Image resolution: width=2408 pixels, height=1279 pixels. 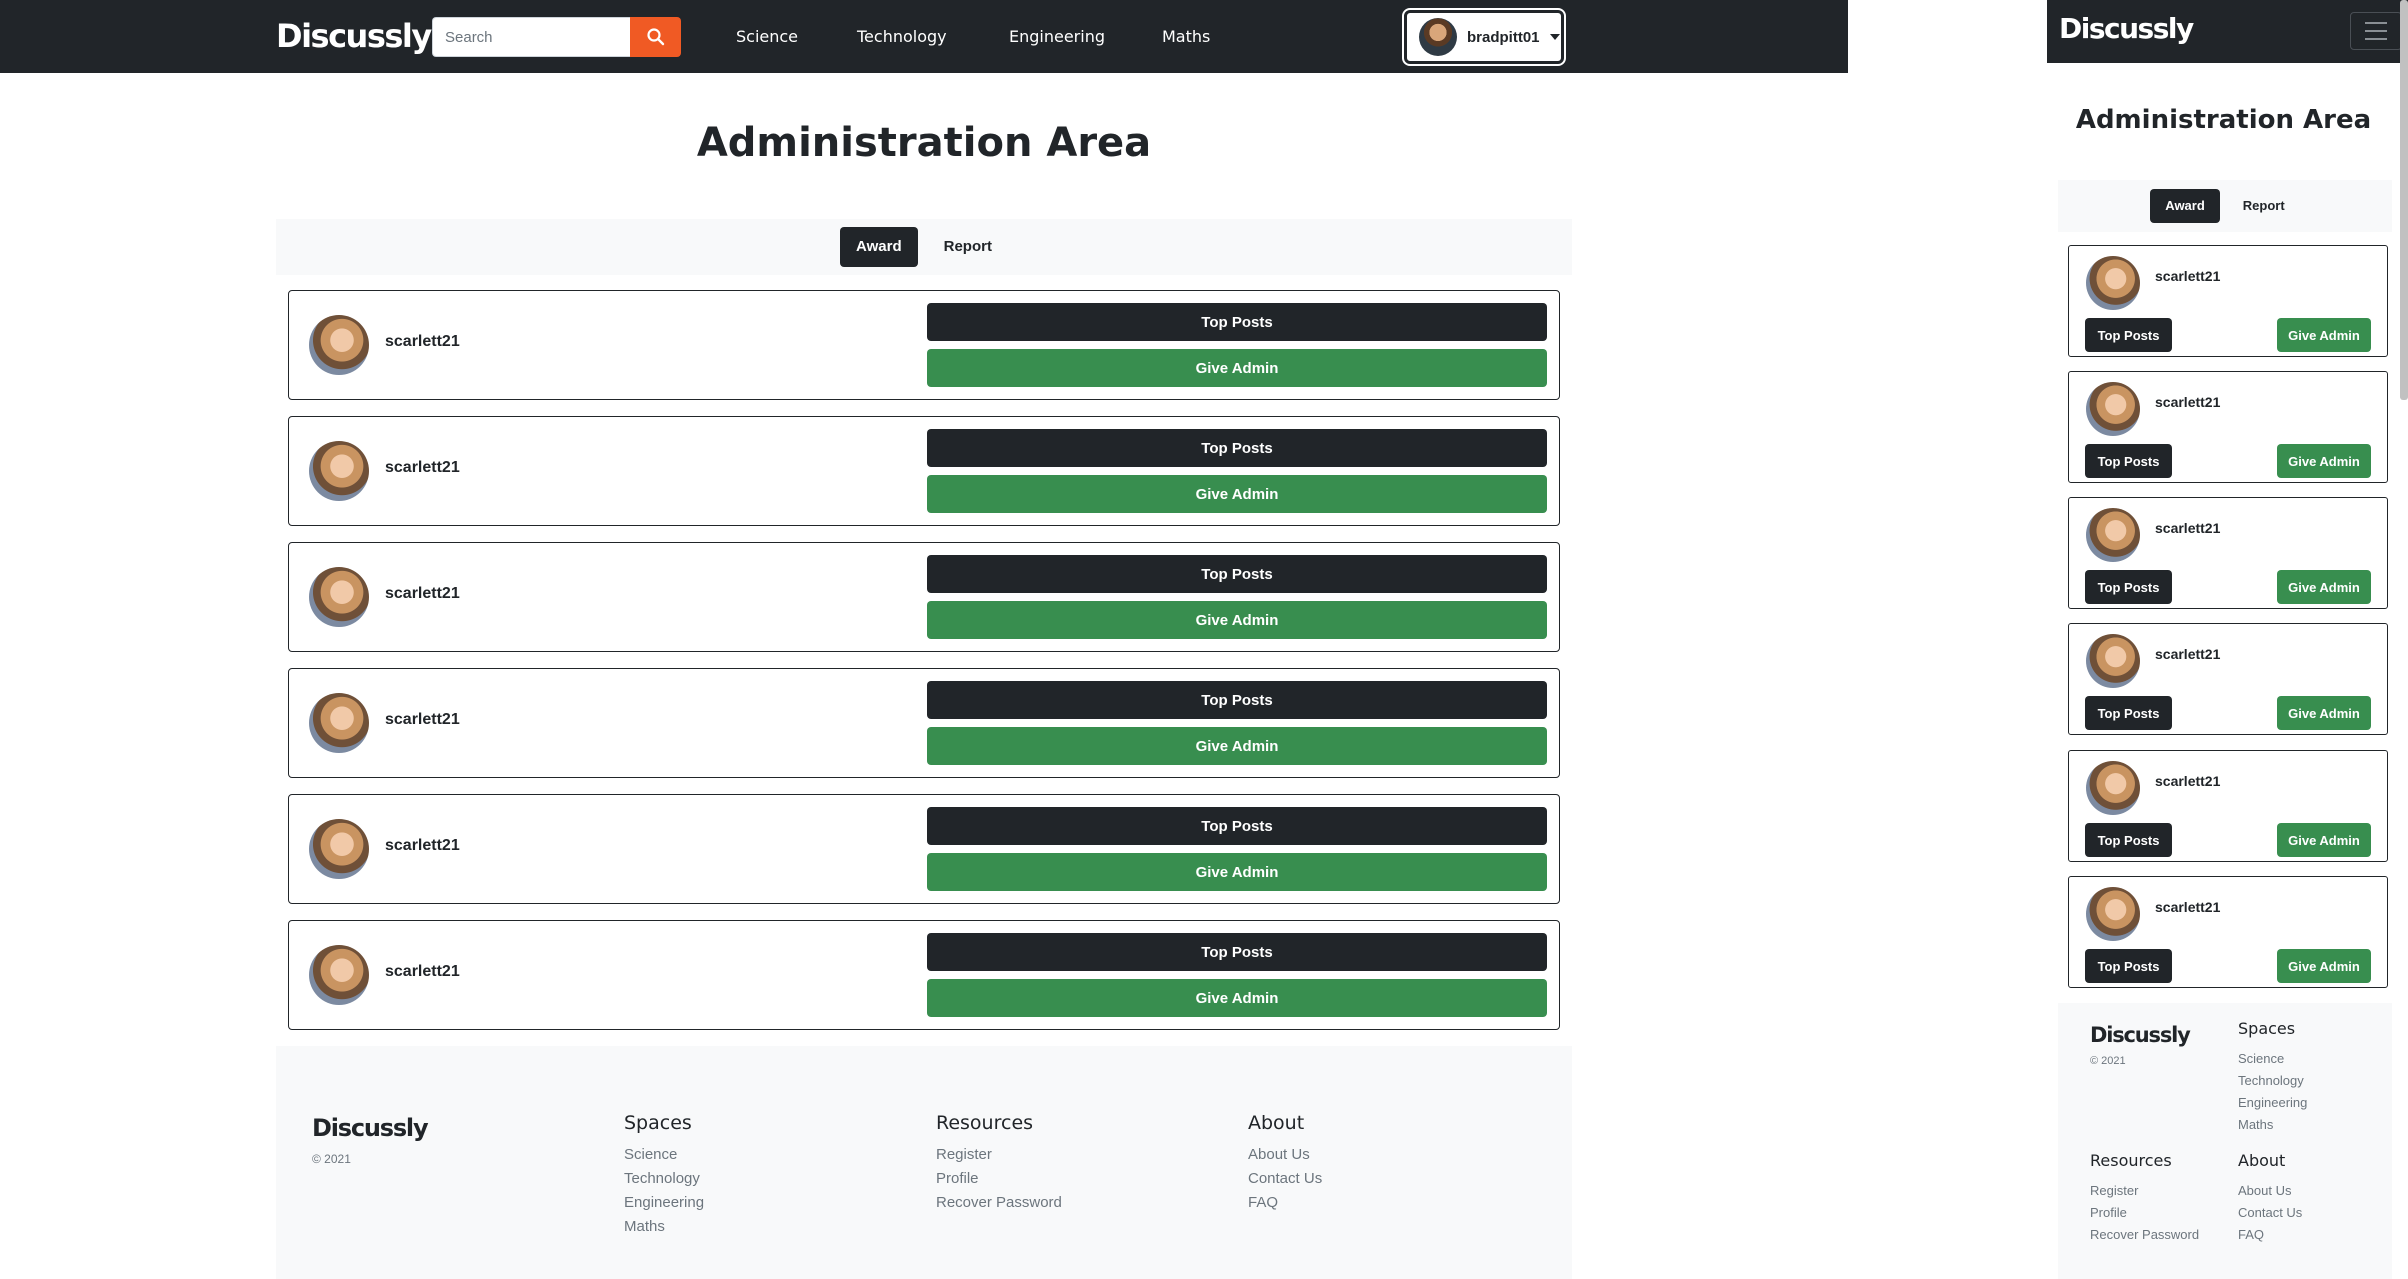 What do you see at coordinates (2376, 31) in the screenshot?
I see `hamburger-menu-icon` at bounding box center [2376, 31].